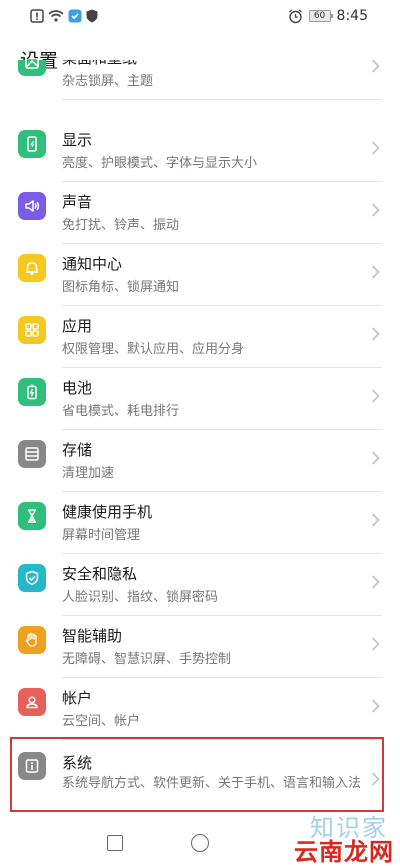 This screenshot has width=400, height=866. I want to click on status-icons-left, so click(64, 16).